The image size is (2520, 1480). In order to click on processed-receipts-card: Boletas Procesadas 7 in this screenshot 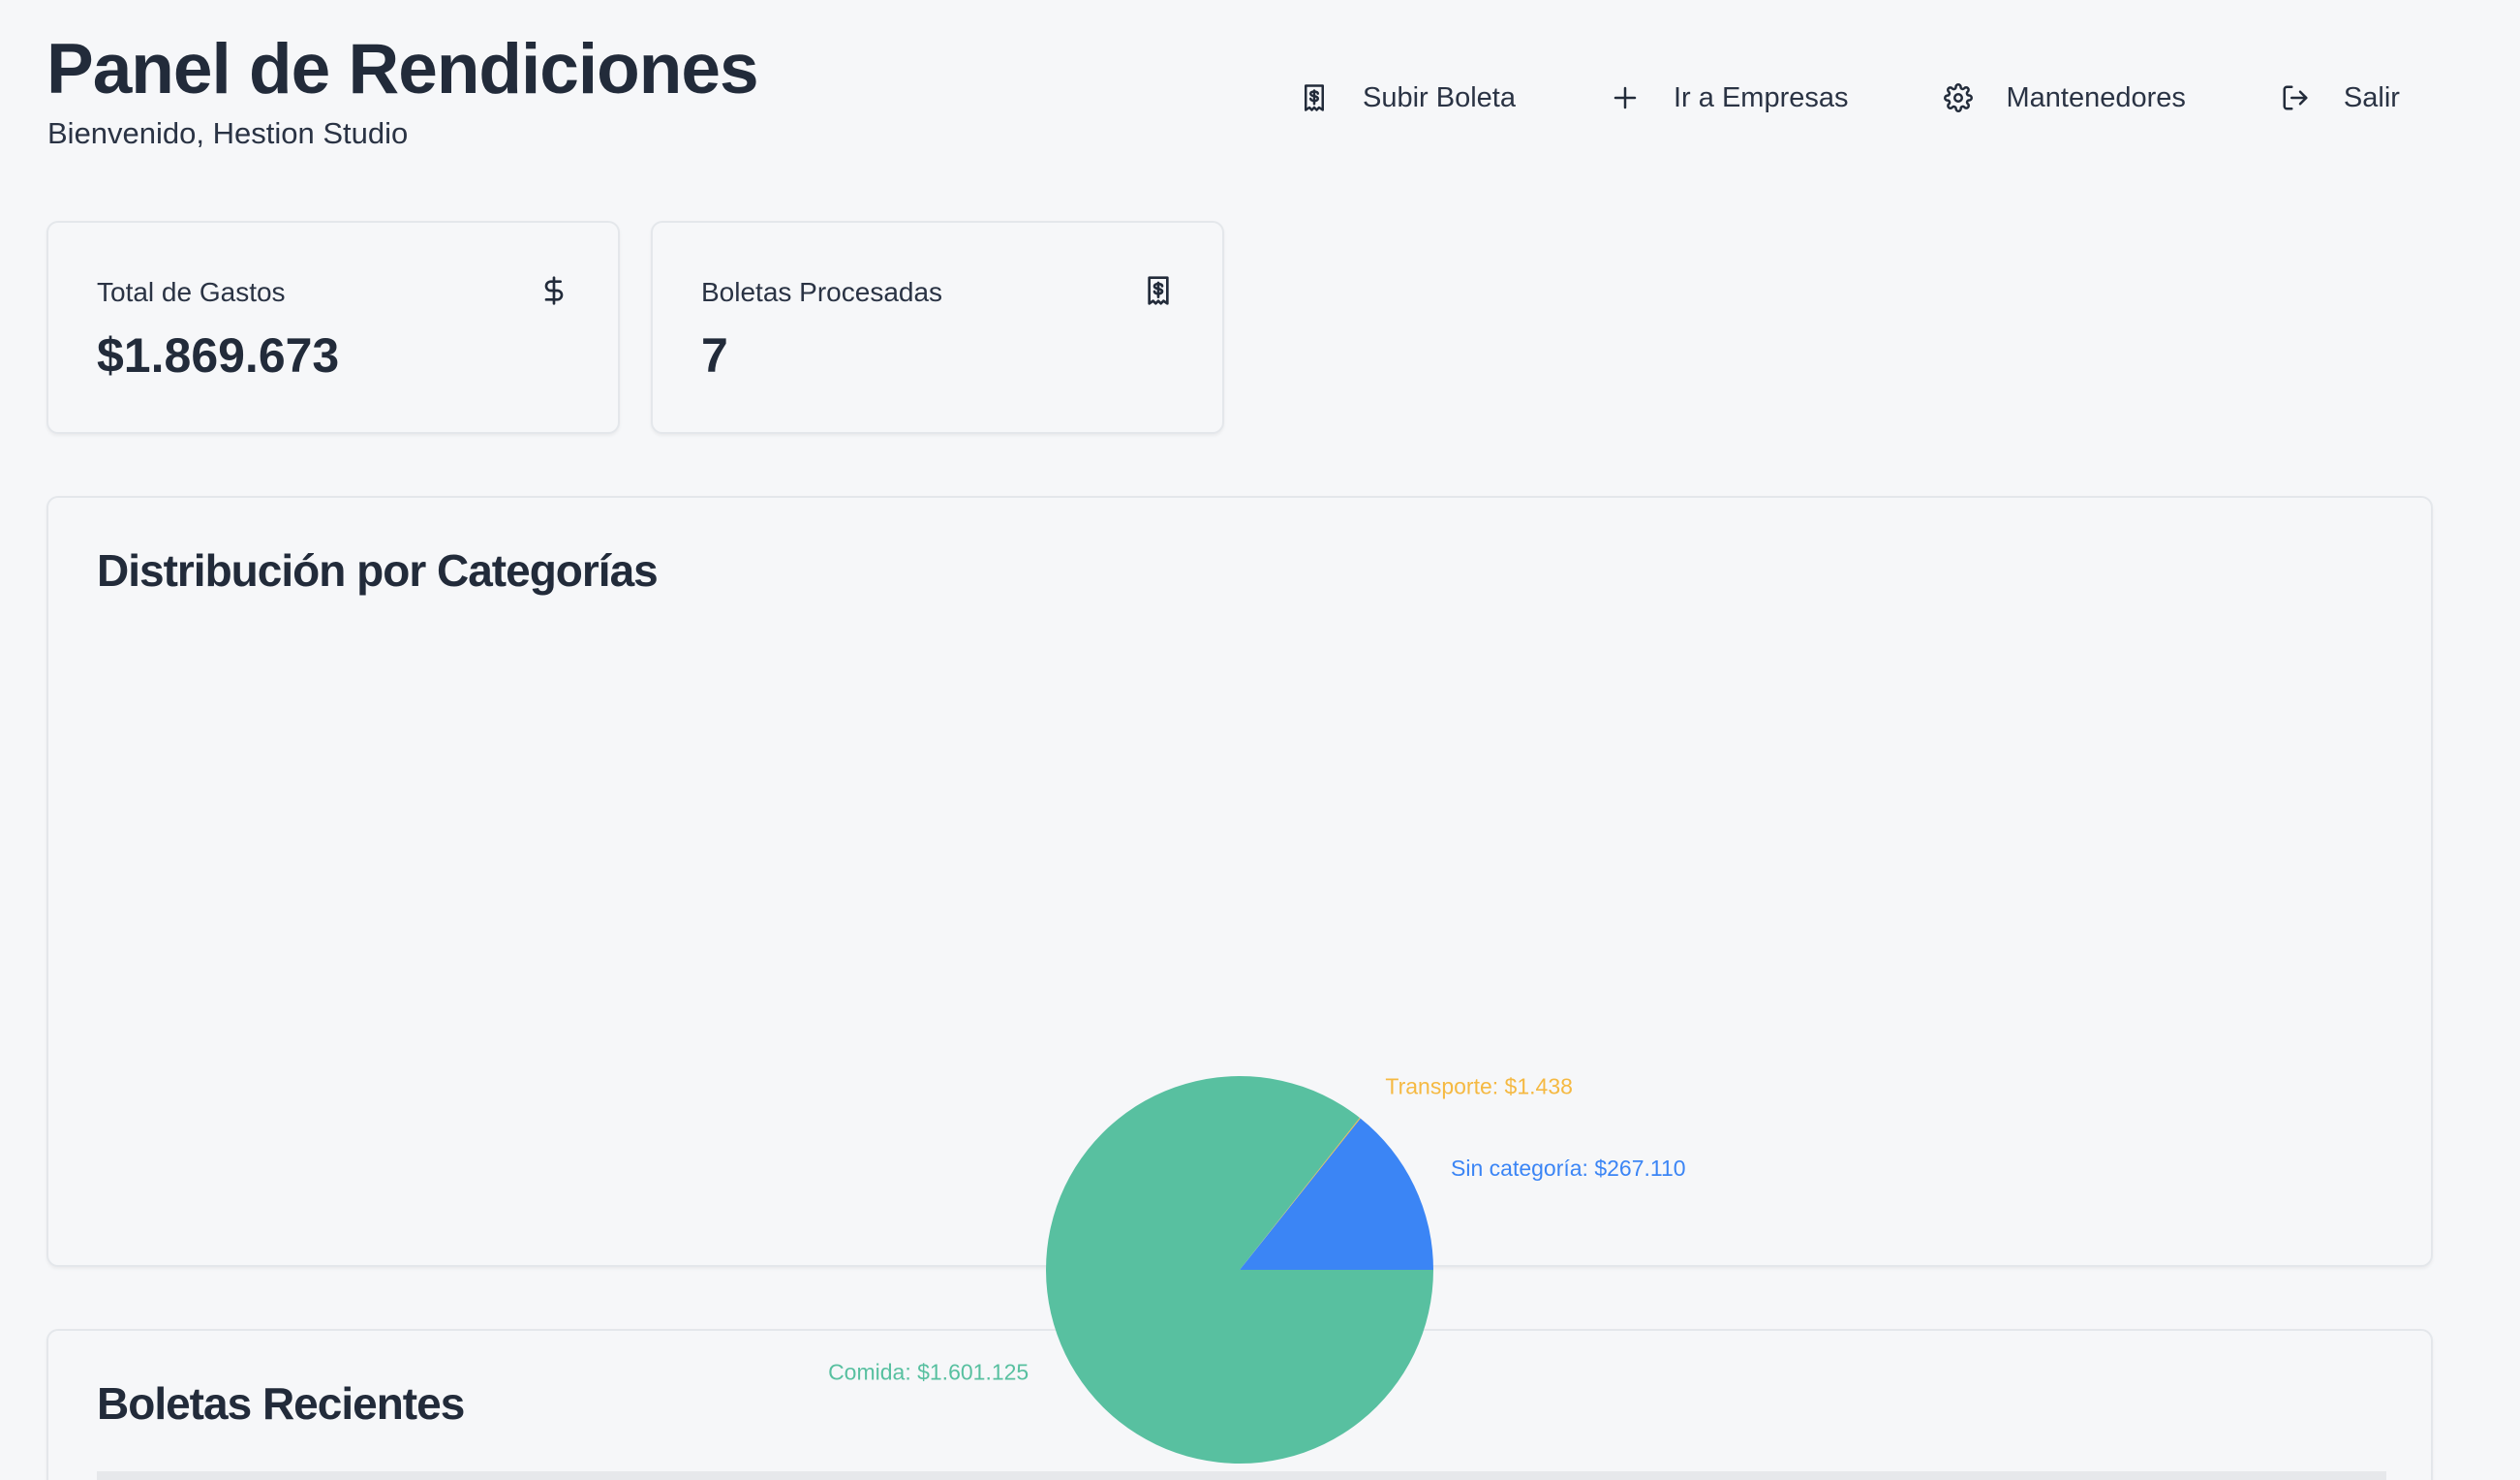, I will do `click(938, 327)`.